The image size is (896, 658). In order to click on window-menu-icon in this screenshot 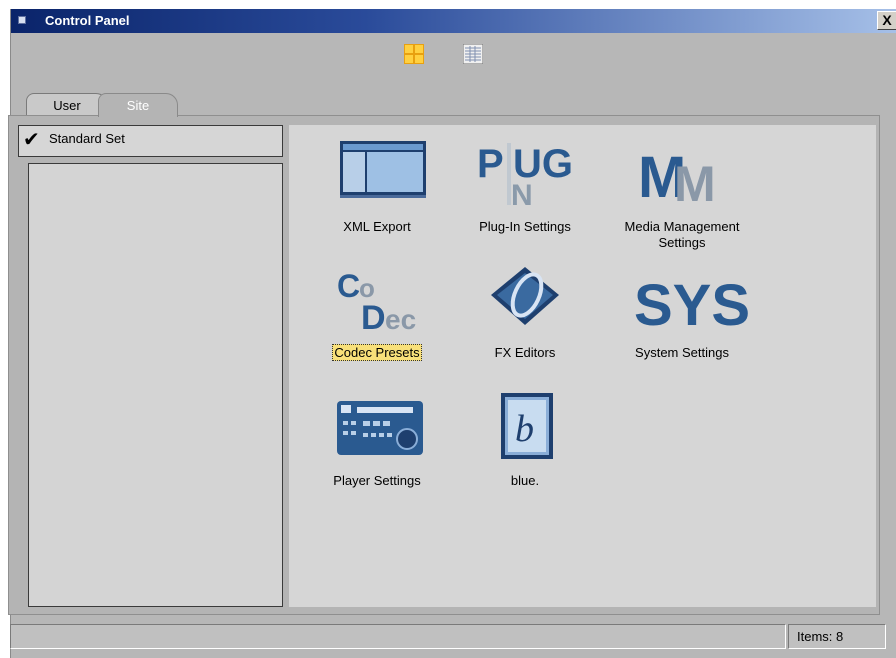, I will do `click(22, 20)`.